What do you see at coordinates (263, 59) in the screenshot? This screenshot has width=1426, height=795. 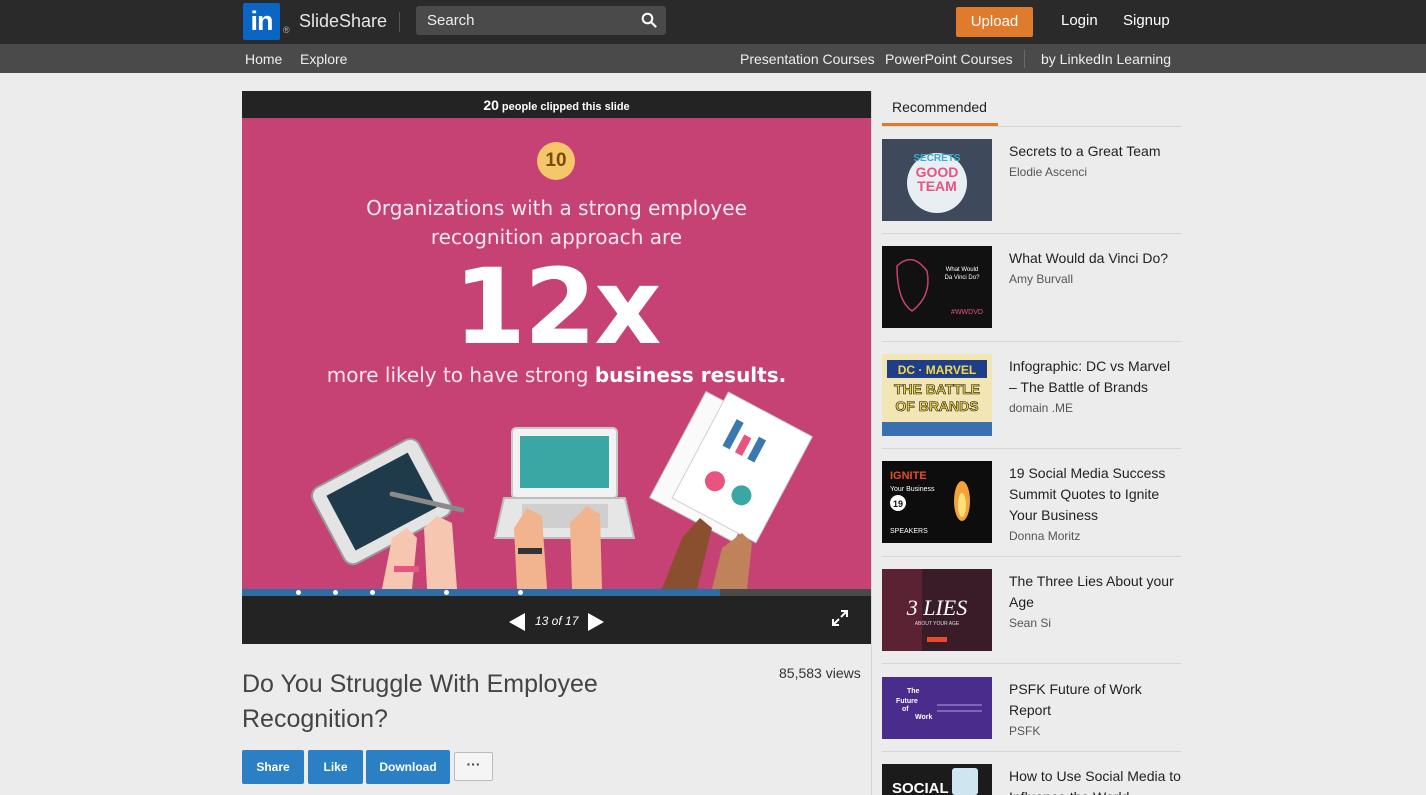 I see `nav-home: Home` at bounding box center [263, 59].